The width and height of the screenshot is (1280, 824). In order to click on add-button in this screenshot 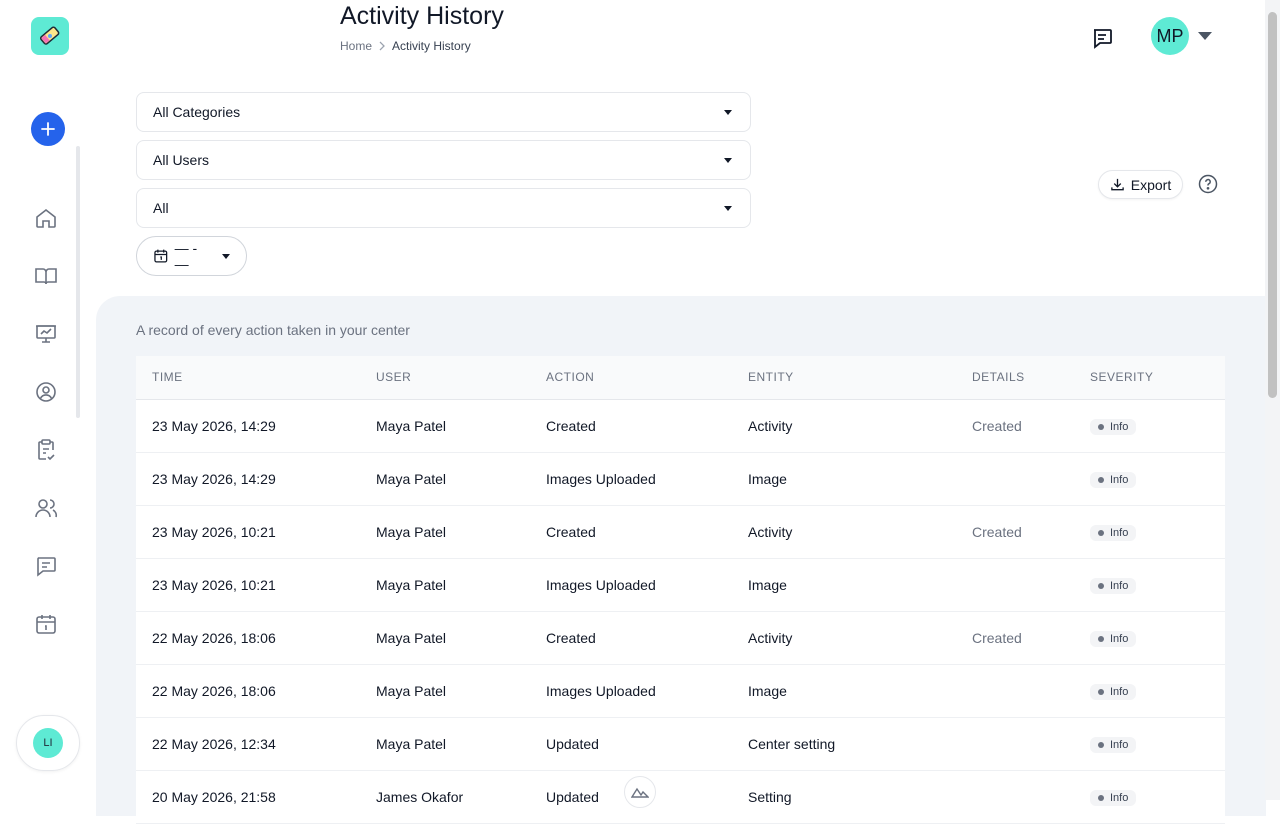, I will do `click(48, 129)`.